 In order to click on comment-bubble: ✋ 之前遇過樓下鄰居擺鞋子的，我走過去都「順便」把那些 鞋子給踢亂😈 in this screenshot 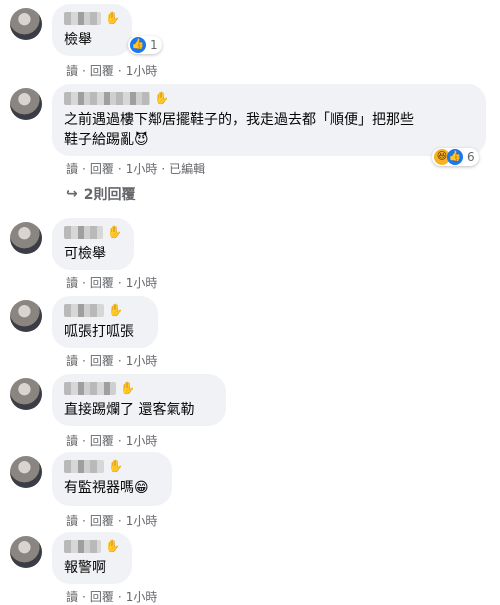, I will do `click(269, 120)`.